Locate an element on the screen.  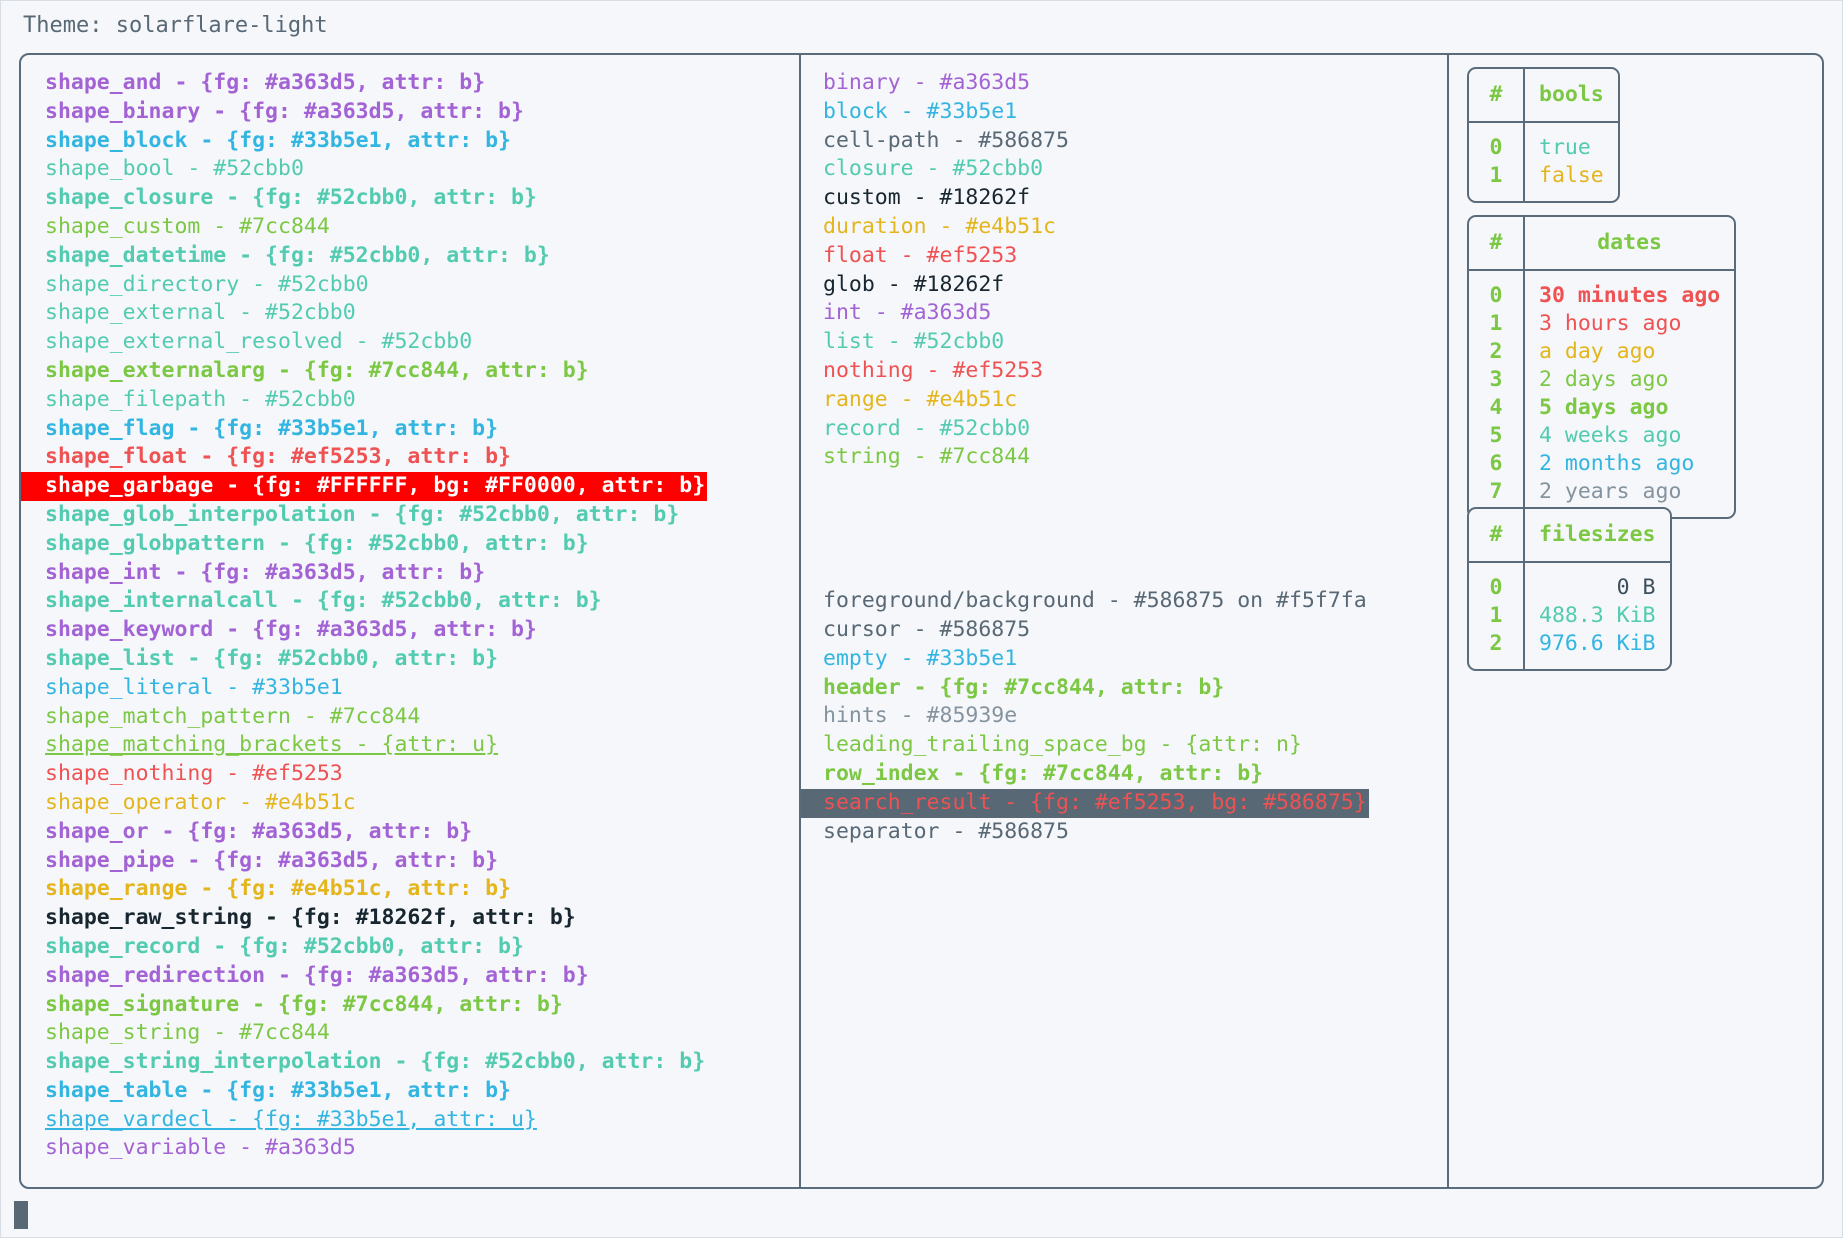
table-row: 0 true is located at coordinates (1543, 142).